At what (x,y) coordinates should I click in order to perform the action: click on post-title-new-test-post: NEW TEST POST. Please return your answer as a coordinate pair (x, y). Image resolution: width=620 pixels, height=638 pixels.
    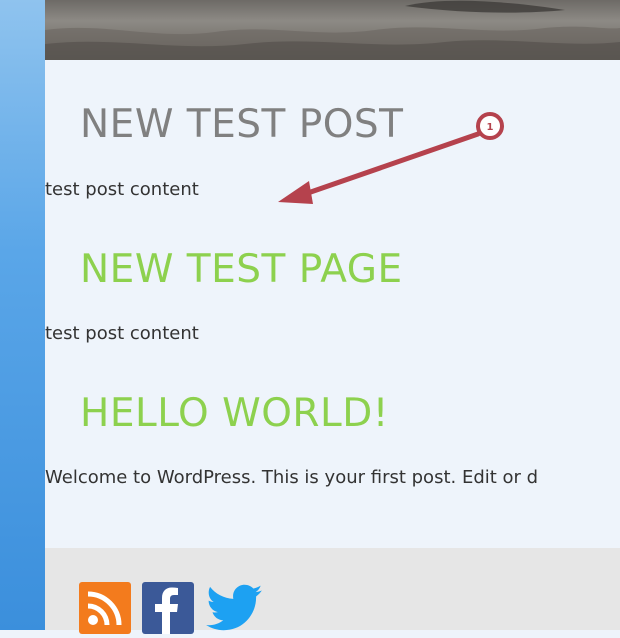
    Looking at the image, I should click on (242, 124).